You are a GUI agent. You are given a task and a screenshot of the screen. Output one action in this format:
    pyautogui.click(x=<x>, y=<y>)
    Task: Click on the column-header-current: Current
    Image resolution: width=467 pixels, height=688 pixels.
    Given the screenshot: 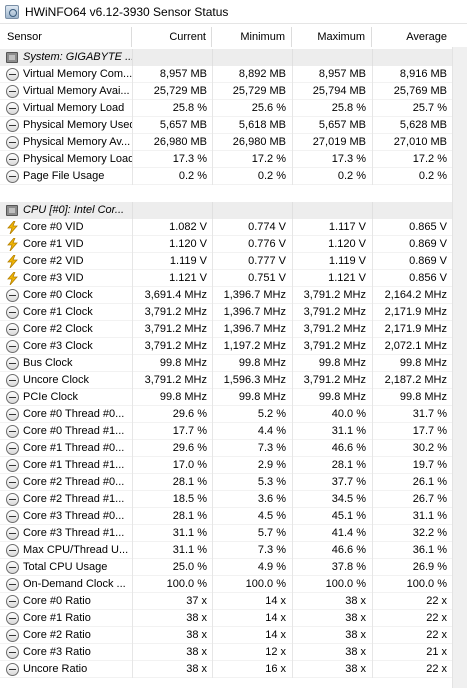 What is the action you would take?
    pyautogui.click(x=172, y=37)
    